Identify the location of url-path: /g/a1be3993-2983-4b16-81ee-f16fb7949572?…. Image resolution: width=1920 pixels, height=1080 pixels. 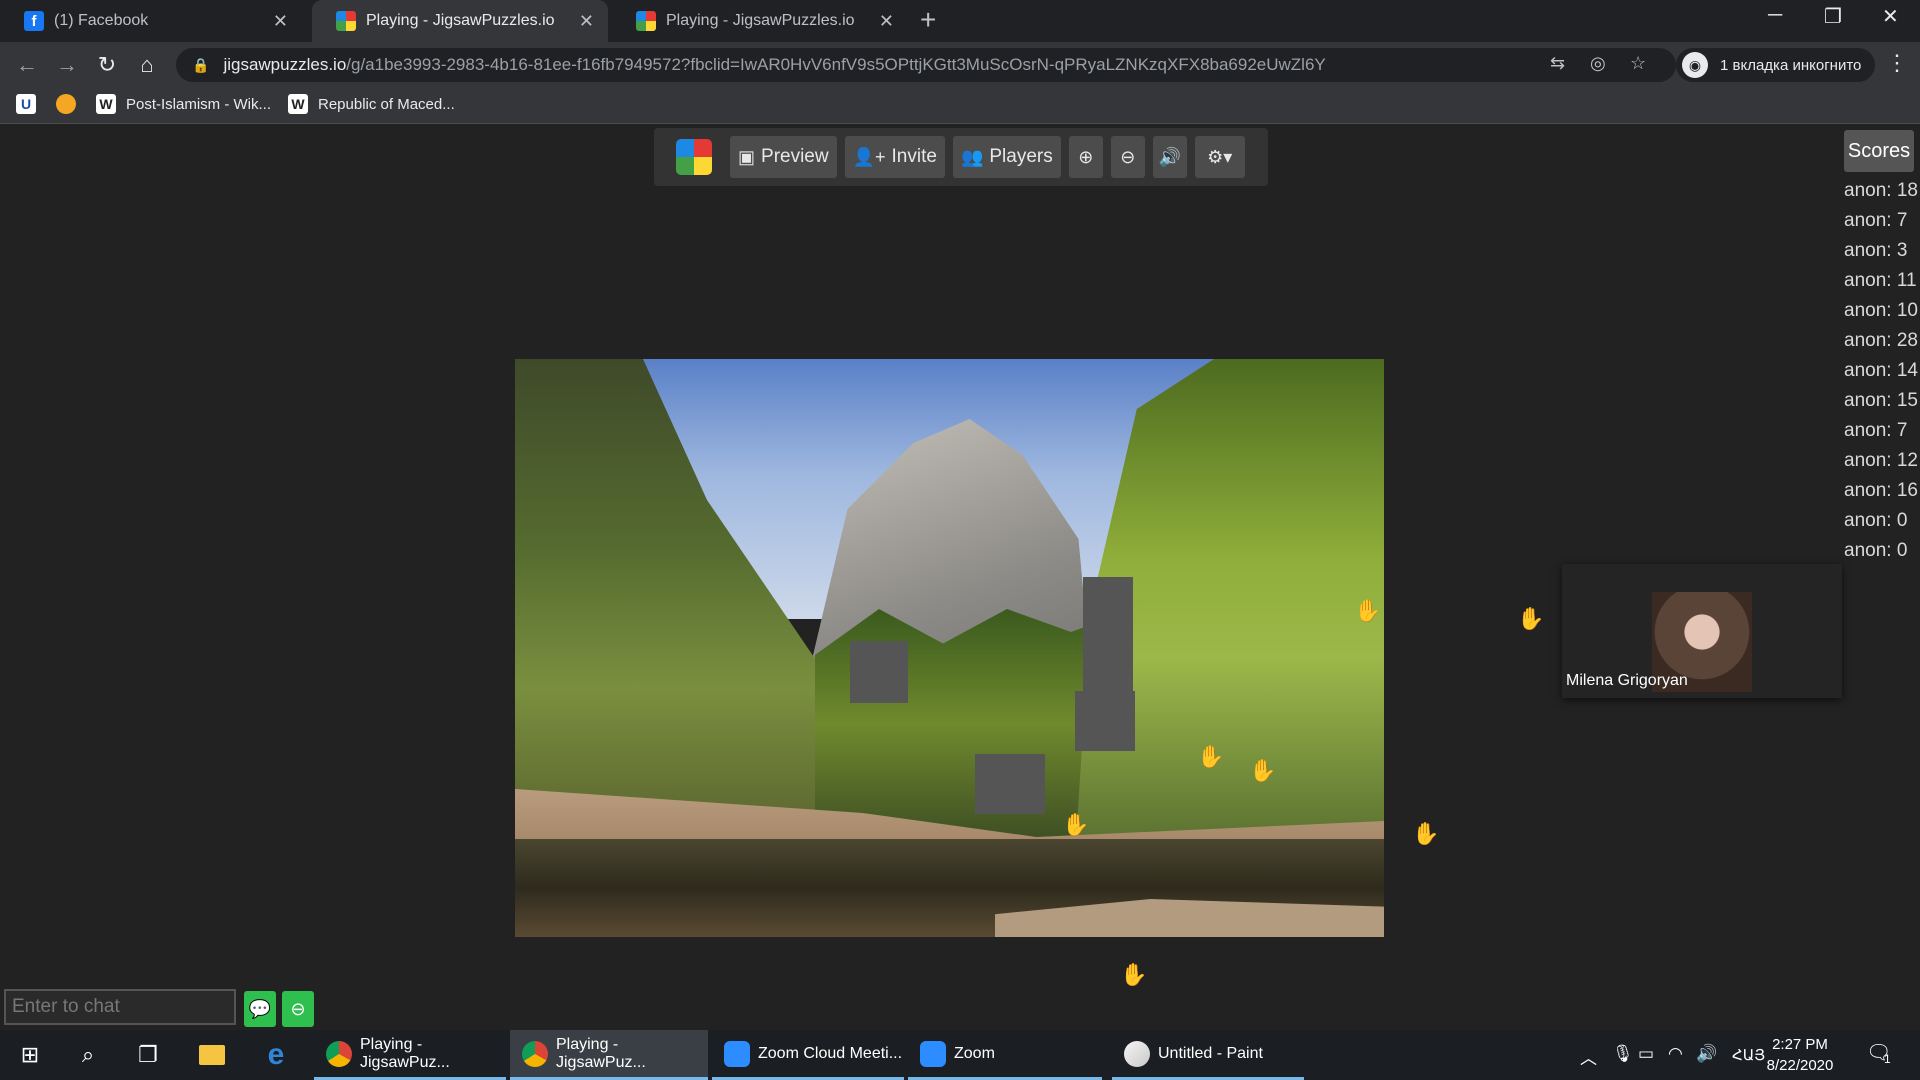
(836, 64).